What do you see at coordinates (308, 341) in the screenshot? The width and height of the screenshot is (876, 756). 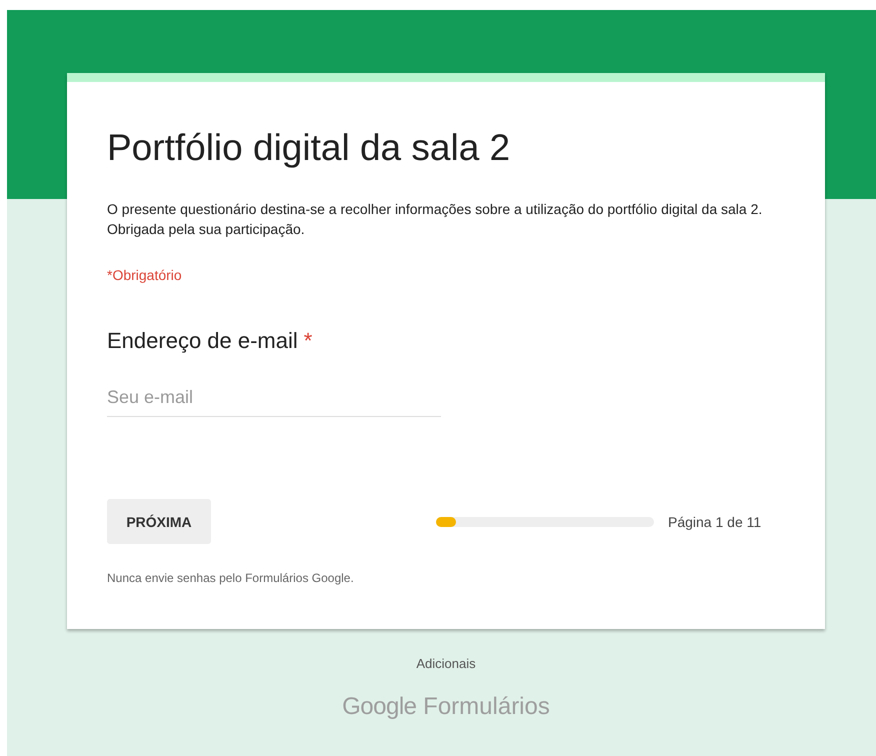 I see `required-mark: *` at bounding box center [308, 341].